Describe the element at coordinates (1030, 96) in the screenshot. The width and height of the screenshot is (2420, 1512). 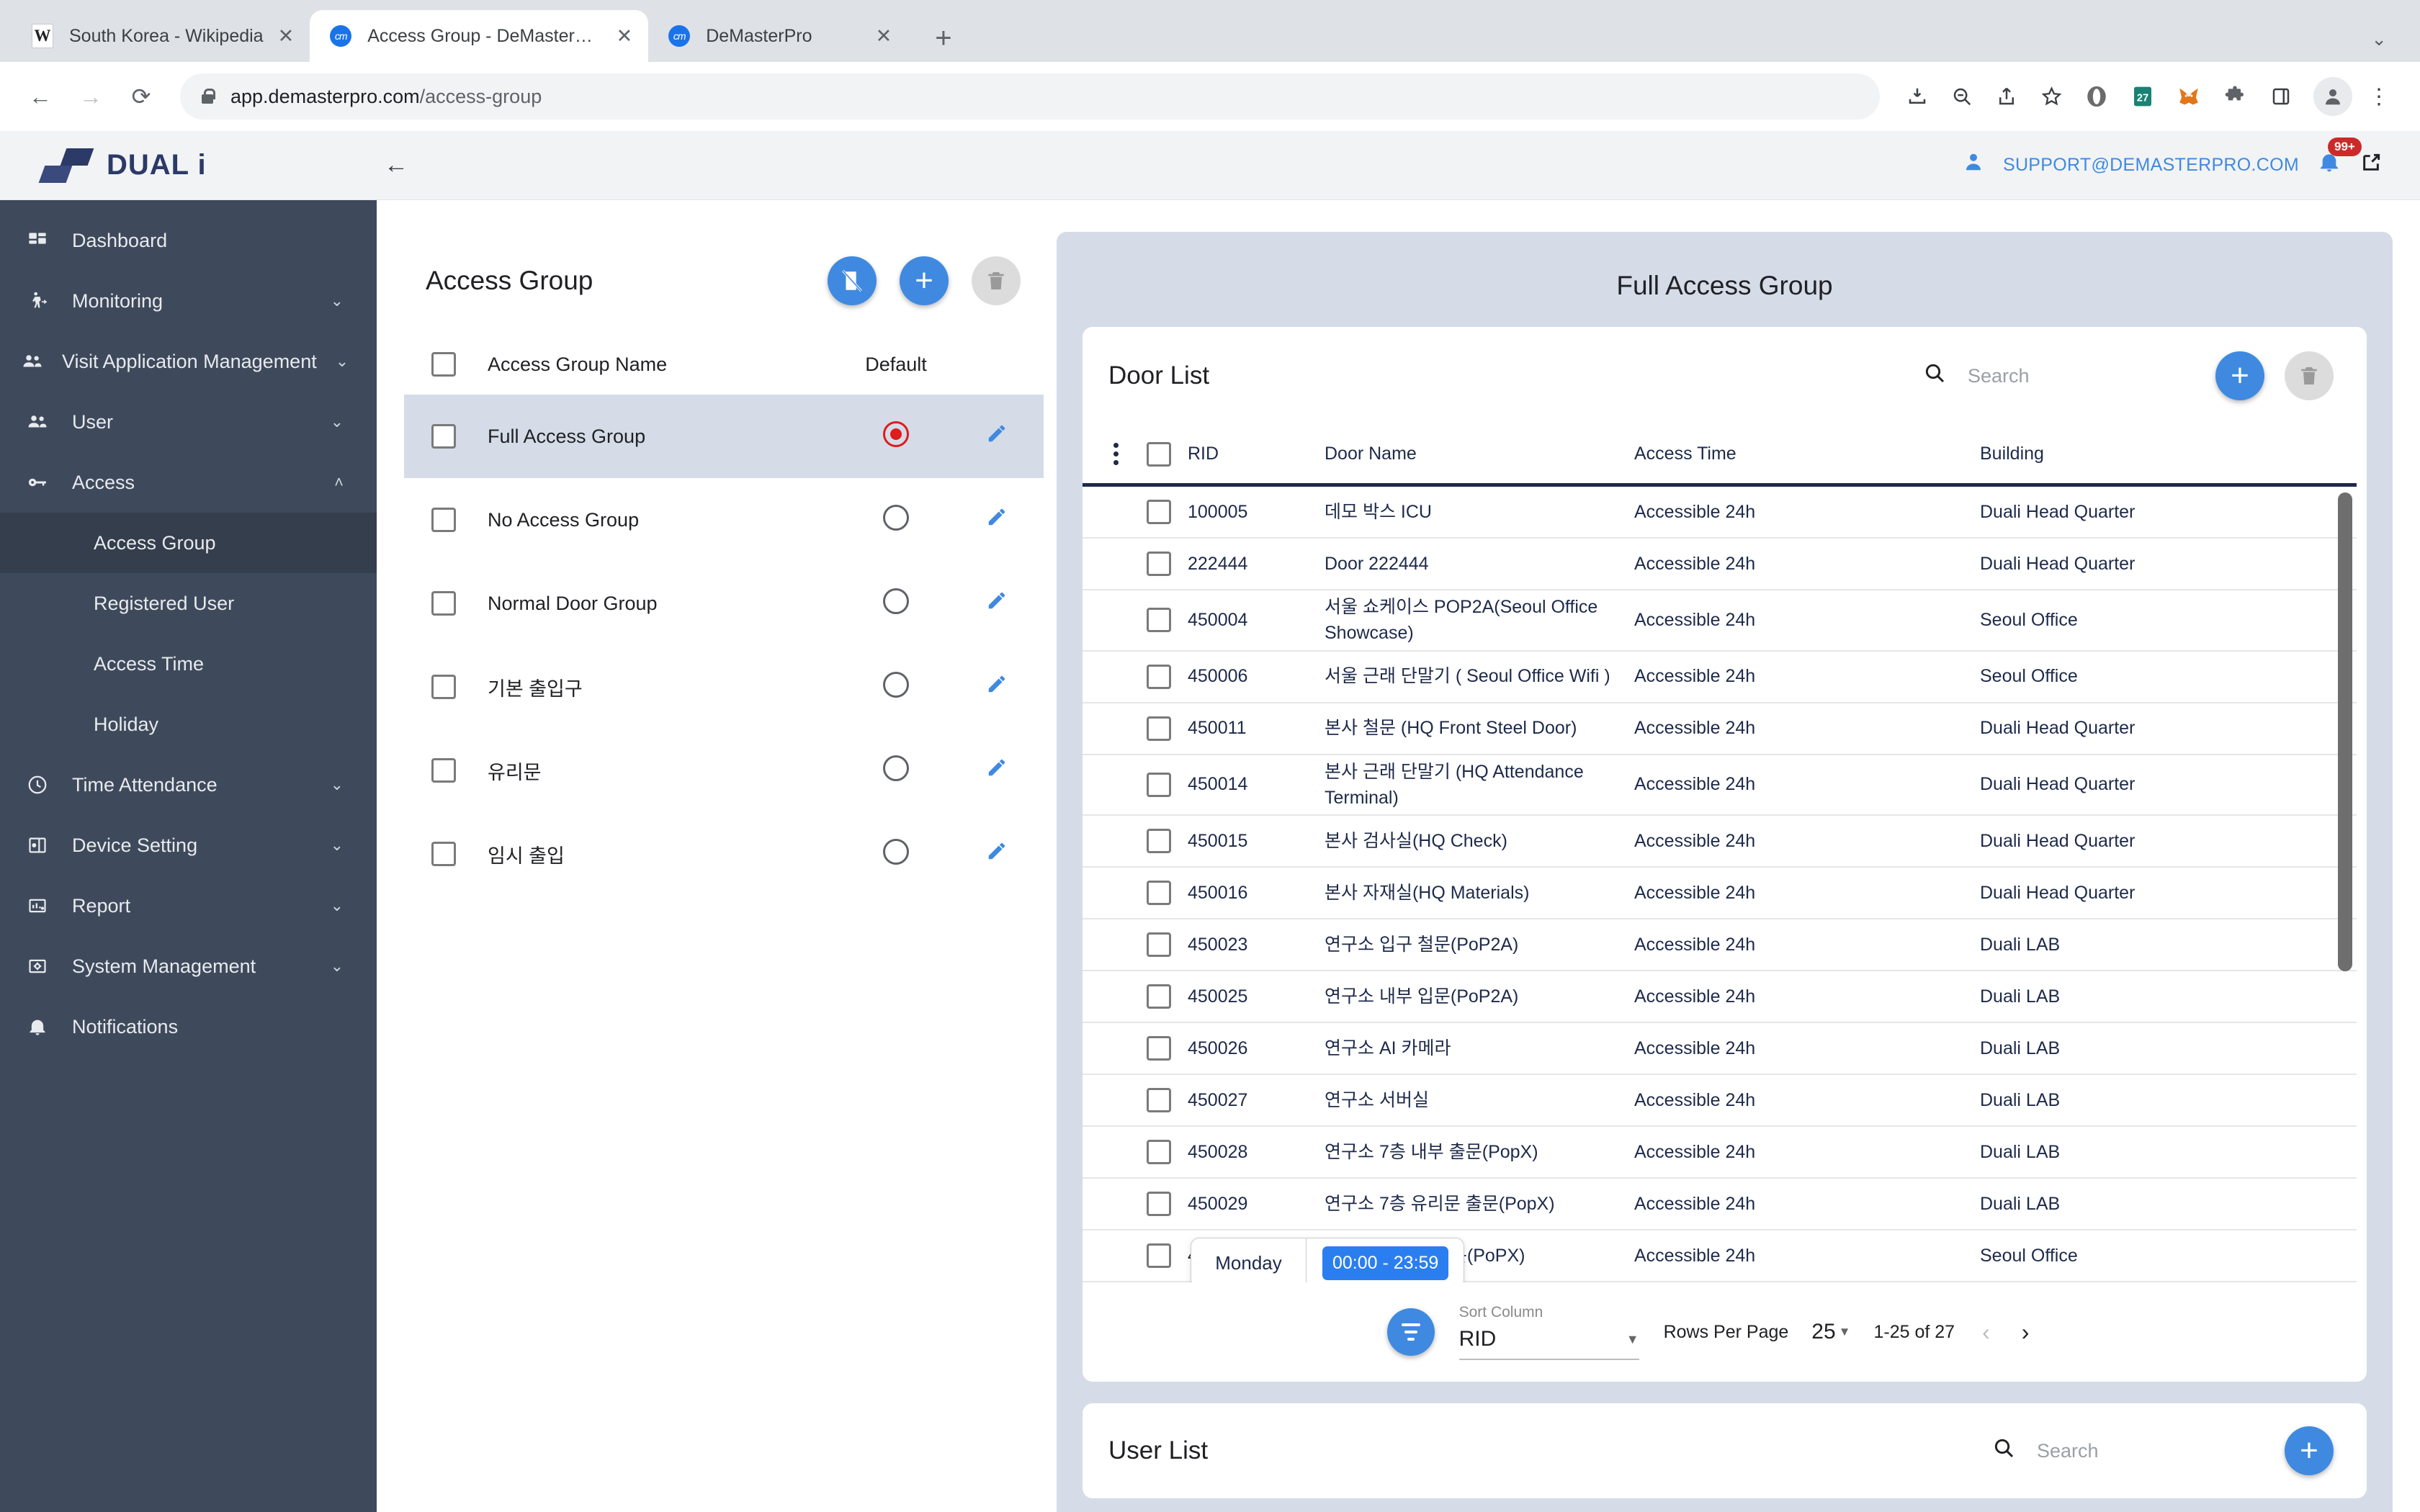
I see `address-bar: app.demasterpro.com/access-group` at that location.